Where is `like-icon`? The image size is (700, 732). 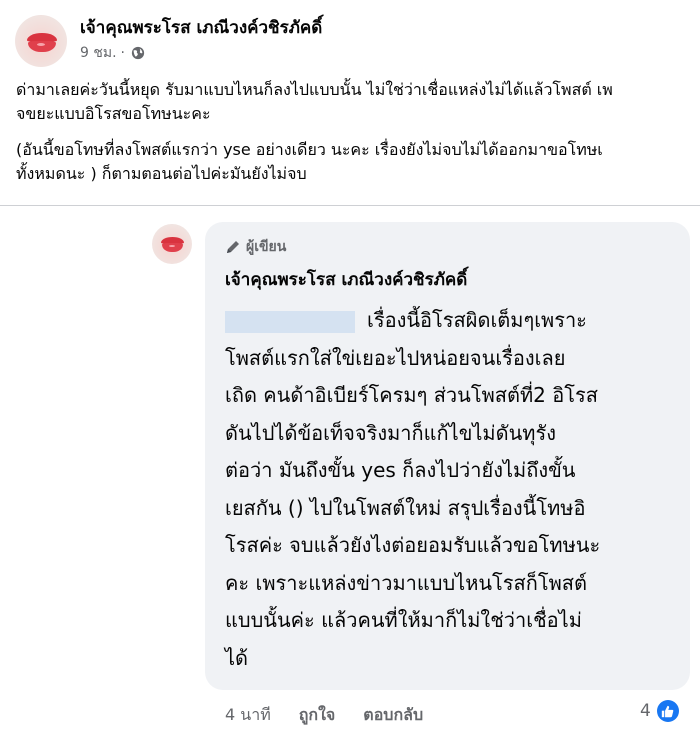
like-icon is located at coordinates (667, 711).